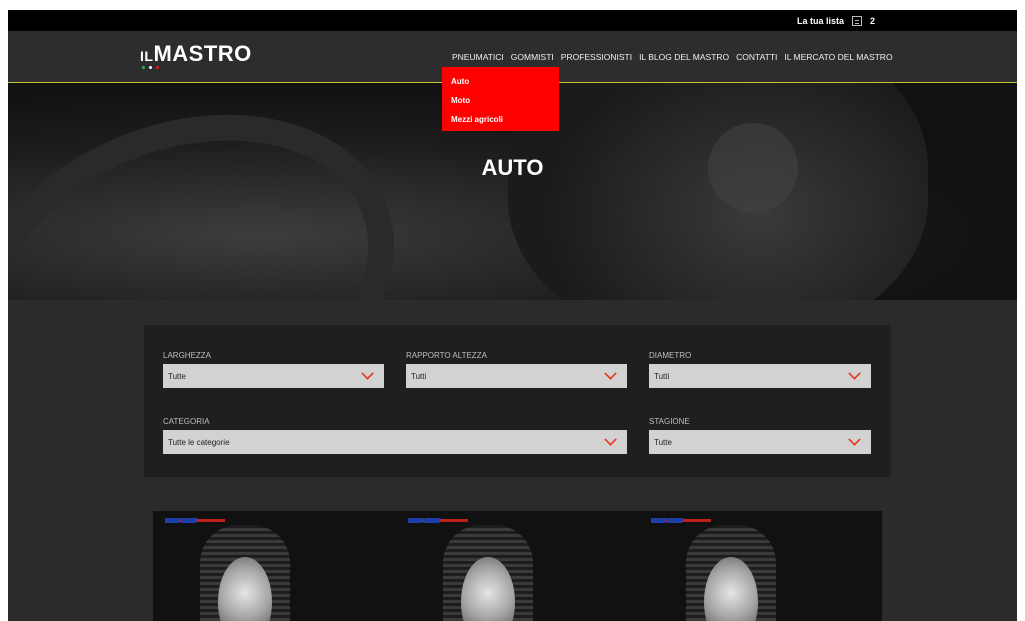 Image resolution: width=1025 pixels, height=621 pixels. I want to click on diametro-label: DIAMETRO, so click(670, 355).